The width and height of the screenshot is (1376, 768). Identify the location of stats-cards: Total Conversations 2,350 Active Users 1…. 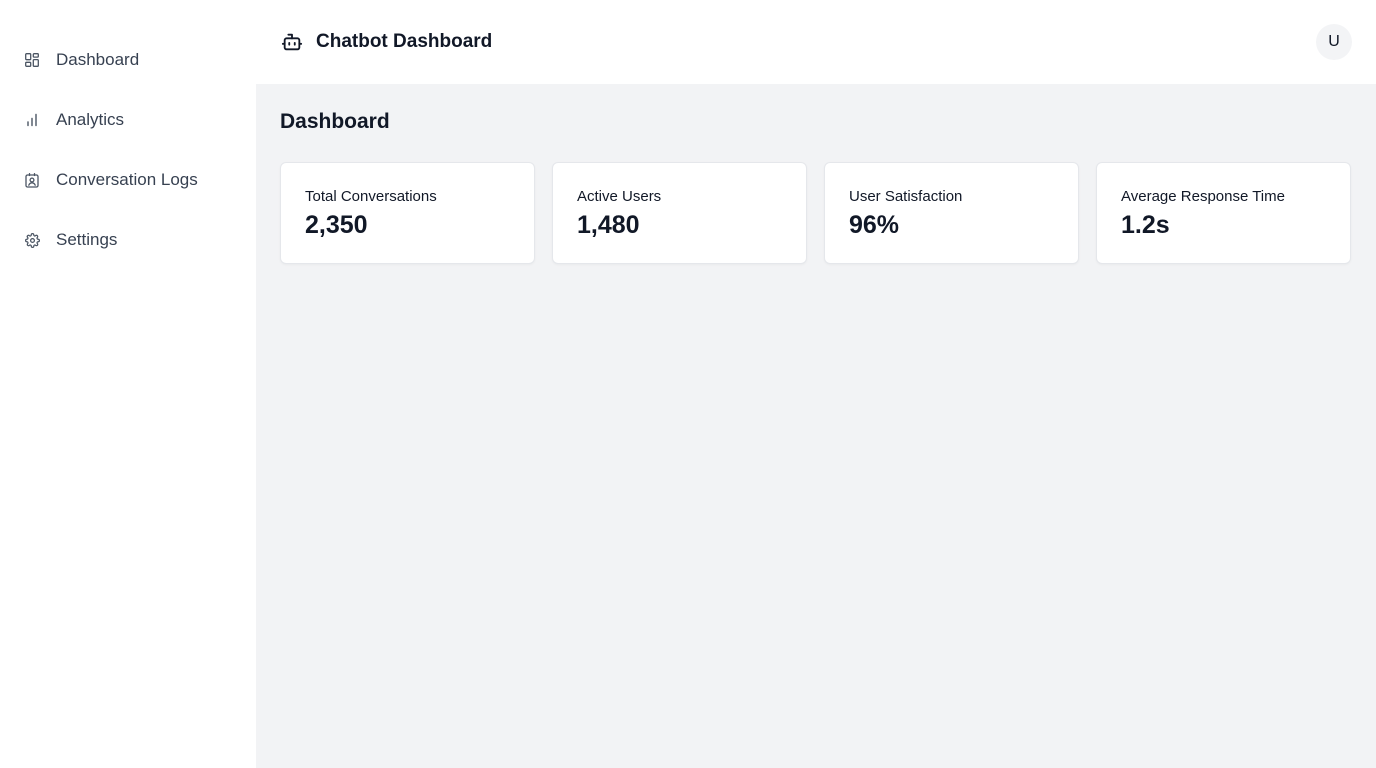
(816, 213).